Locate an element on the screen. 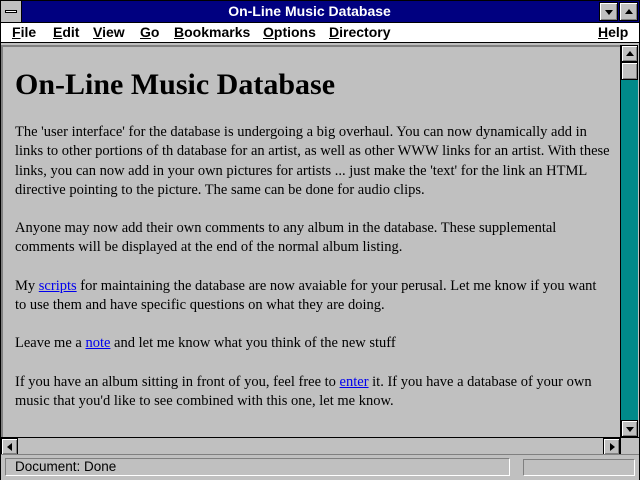 This screenshot has height=480, width=640. scroll-up-button is located at coordinates (629, 53).